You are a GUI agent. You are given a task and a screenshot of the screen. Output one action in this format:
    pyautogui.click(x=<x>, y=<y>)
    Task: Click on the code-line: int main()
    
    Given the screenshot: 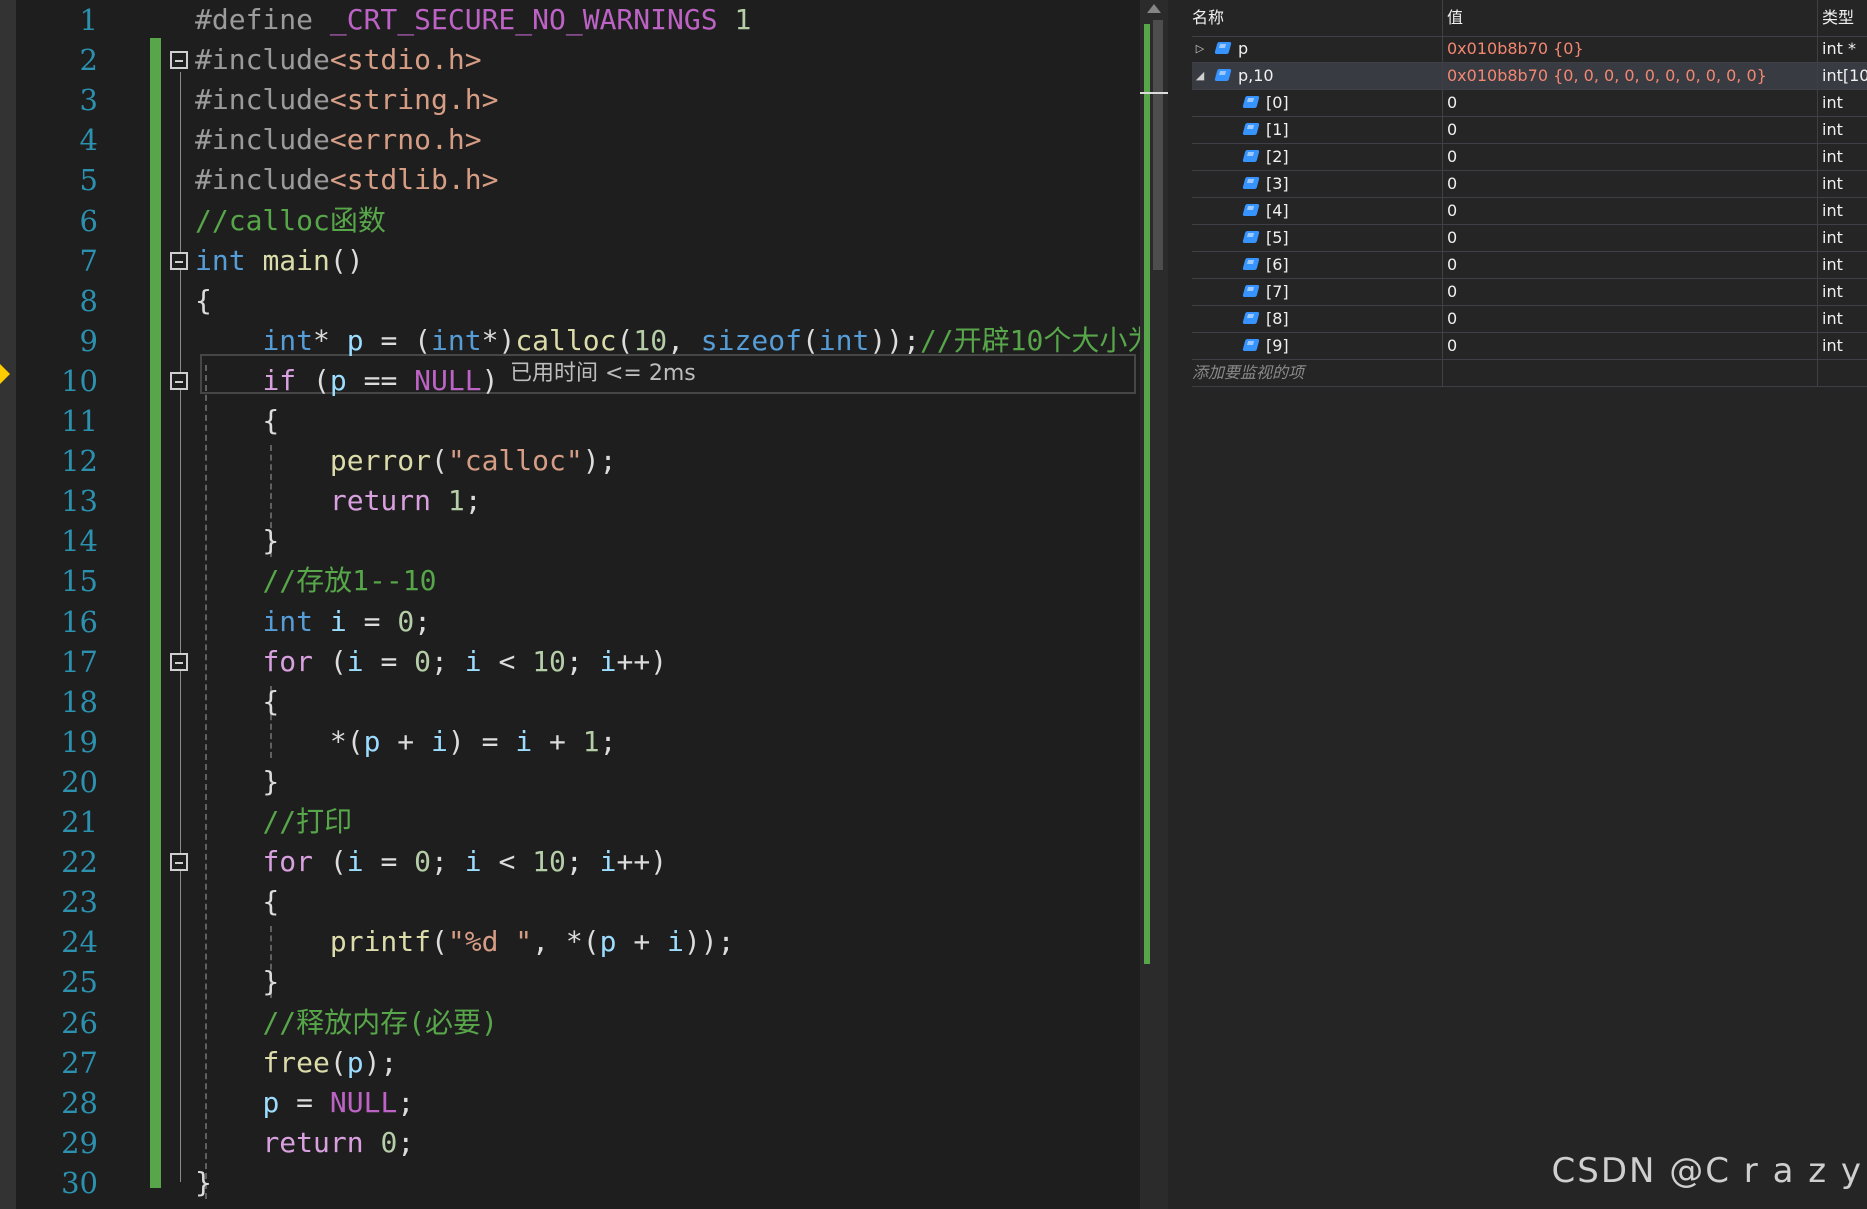 What is the action you would take?
    pyautogui.click(x=279, y=261)
    